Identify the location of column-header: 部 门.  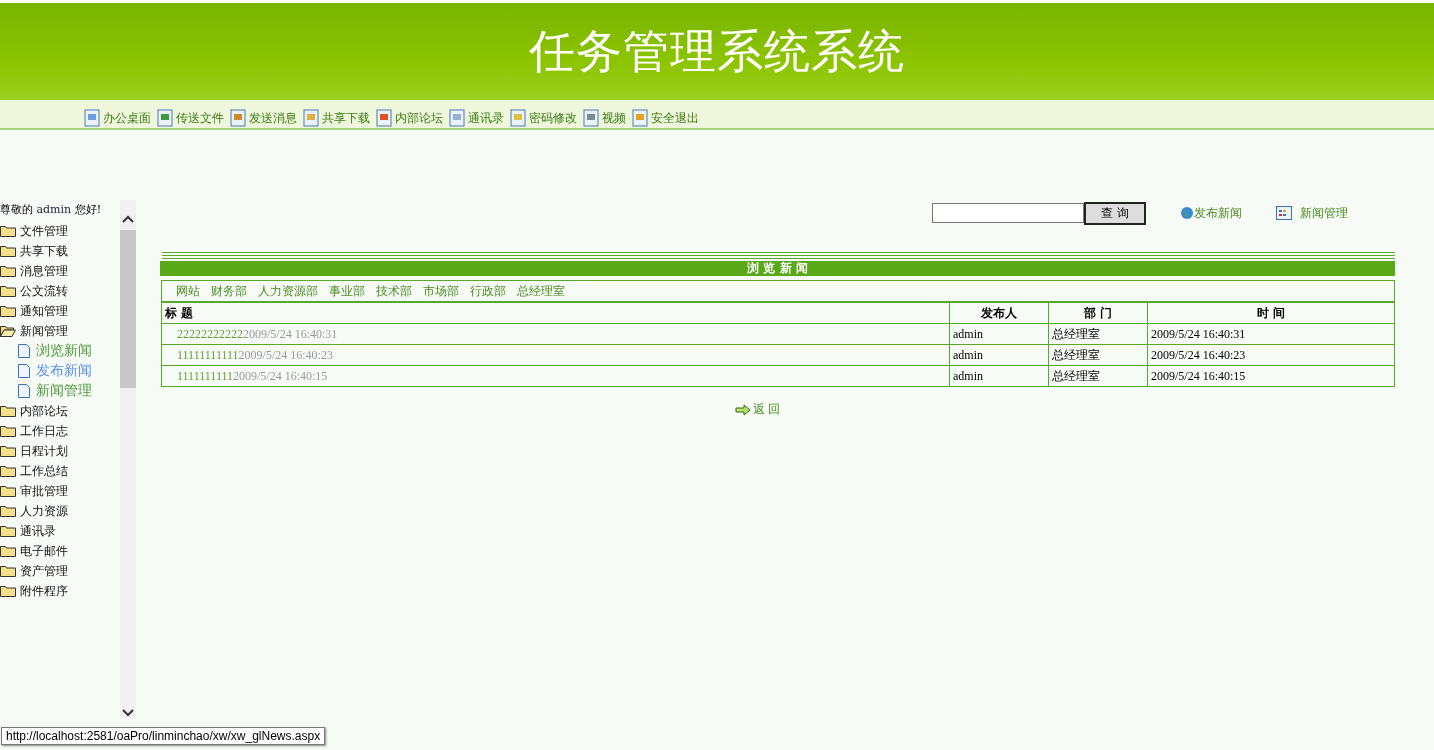
(1098, 313).